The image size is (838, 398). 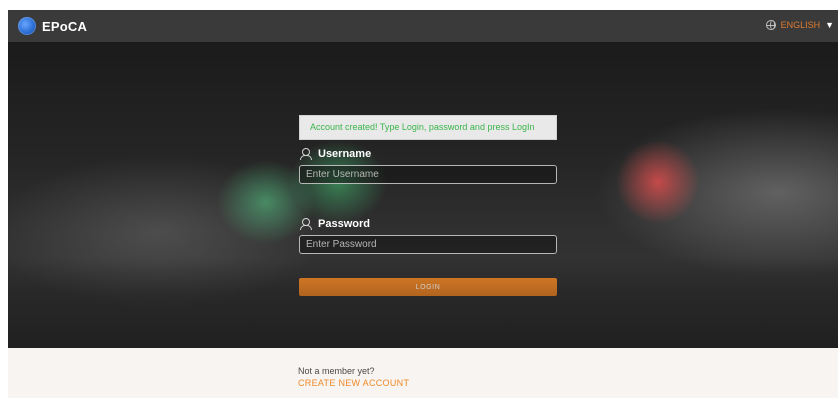 I want to click on password-label-row: Password, so click(x=334, y=224).